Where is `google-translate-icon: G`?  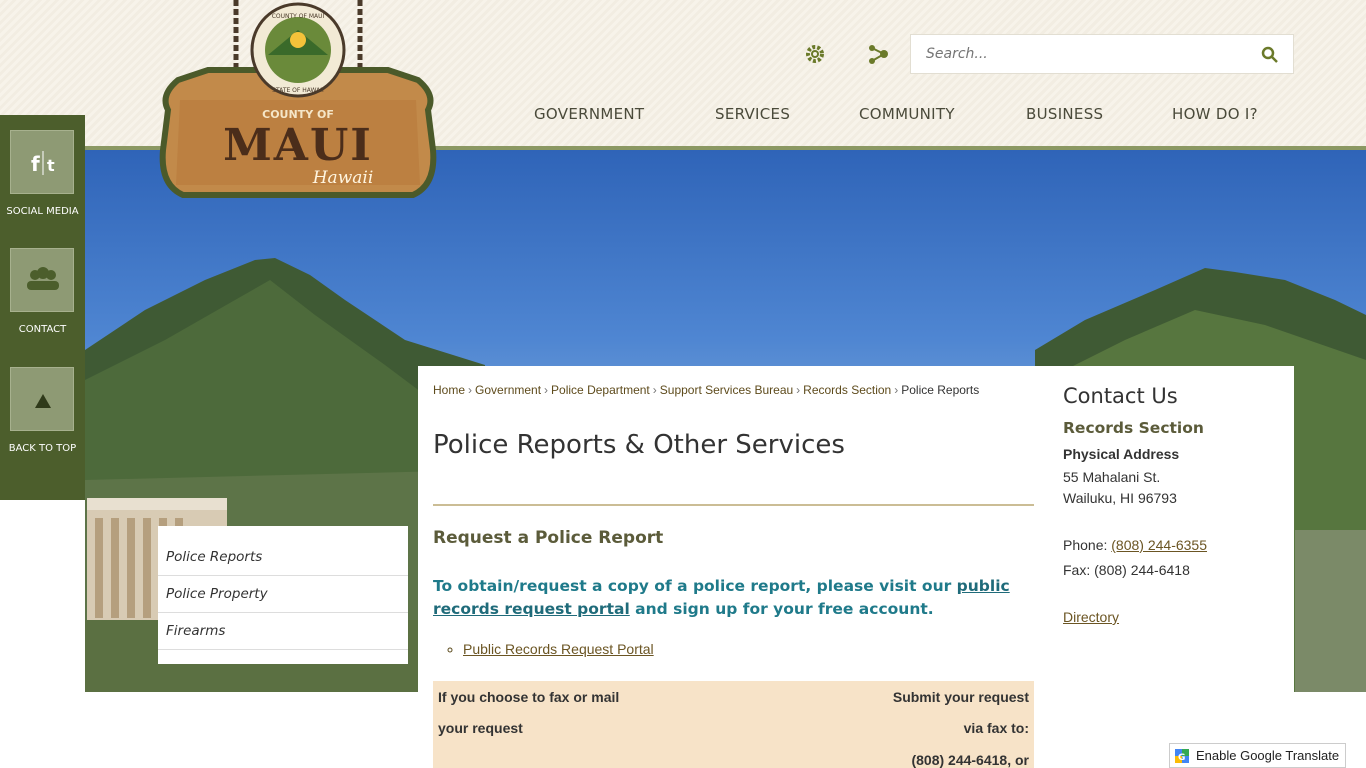 google-translate-icon: G is located at coordinates (1182, 756).